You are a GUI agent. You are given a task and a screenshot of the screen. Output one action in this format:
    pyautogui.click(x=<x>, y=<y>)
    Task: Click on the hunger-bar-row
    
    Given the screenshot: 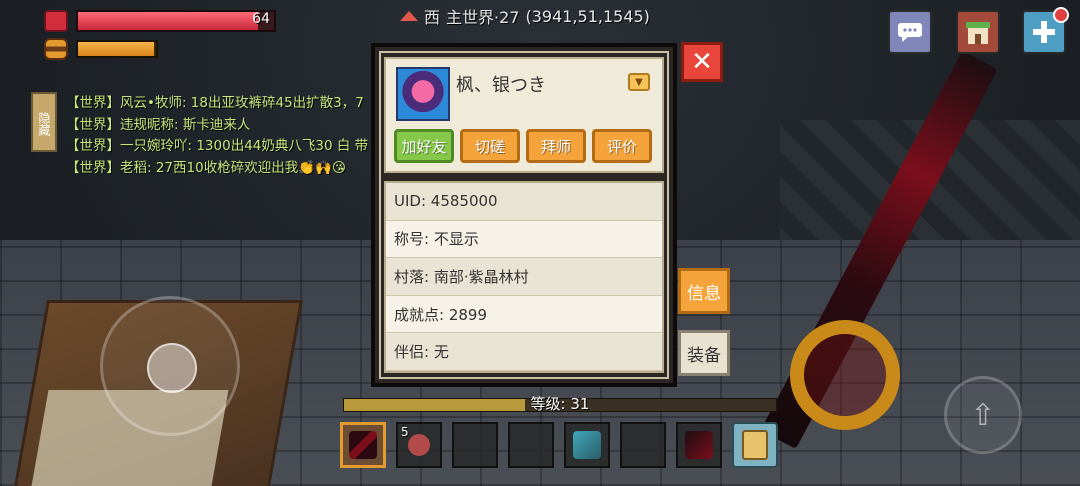 What is the action you would take?
    pyautogui.click(x=101, y=49)
    